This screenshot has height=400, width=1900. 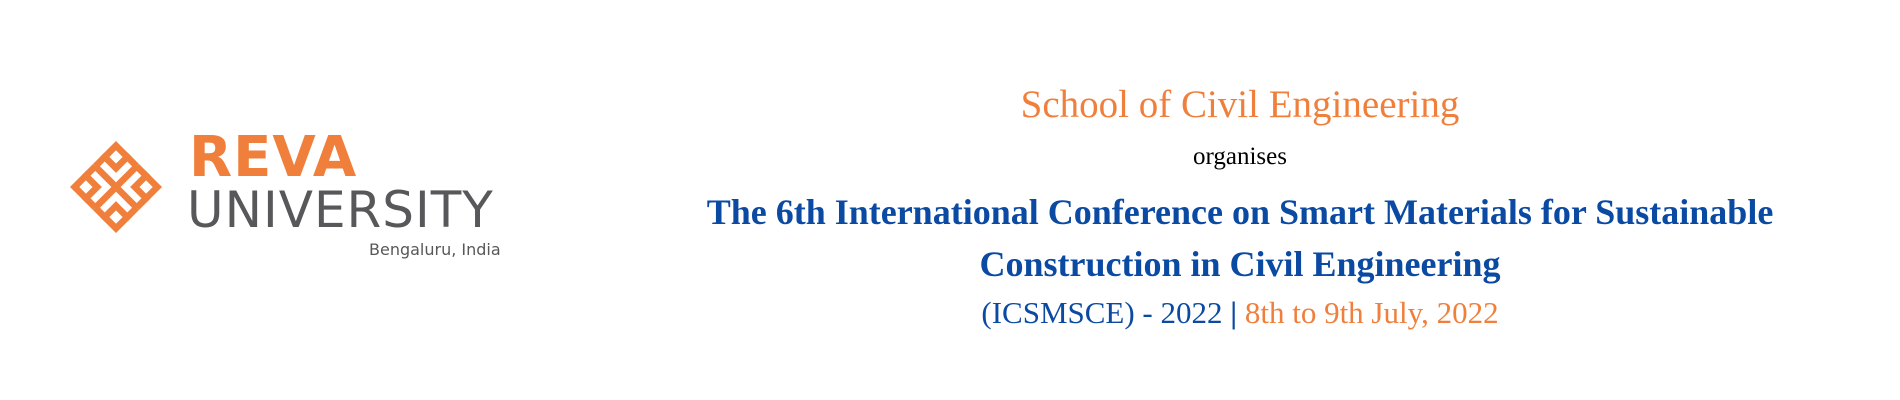 What do you see at coordinates (435, 249) in the screenshot?
I see `logo-location: Bengaluru, India` at bounding box center [435, 249].